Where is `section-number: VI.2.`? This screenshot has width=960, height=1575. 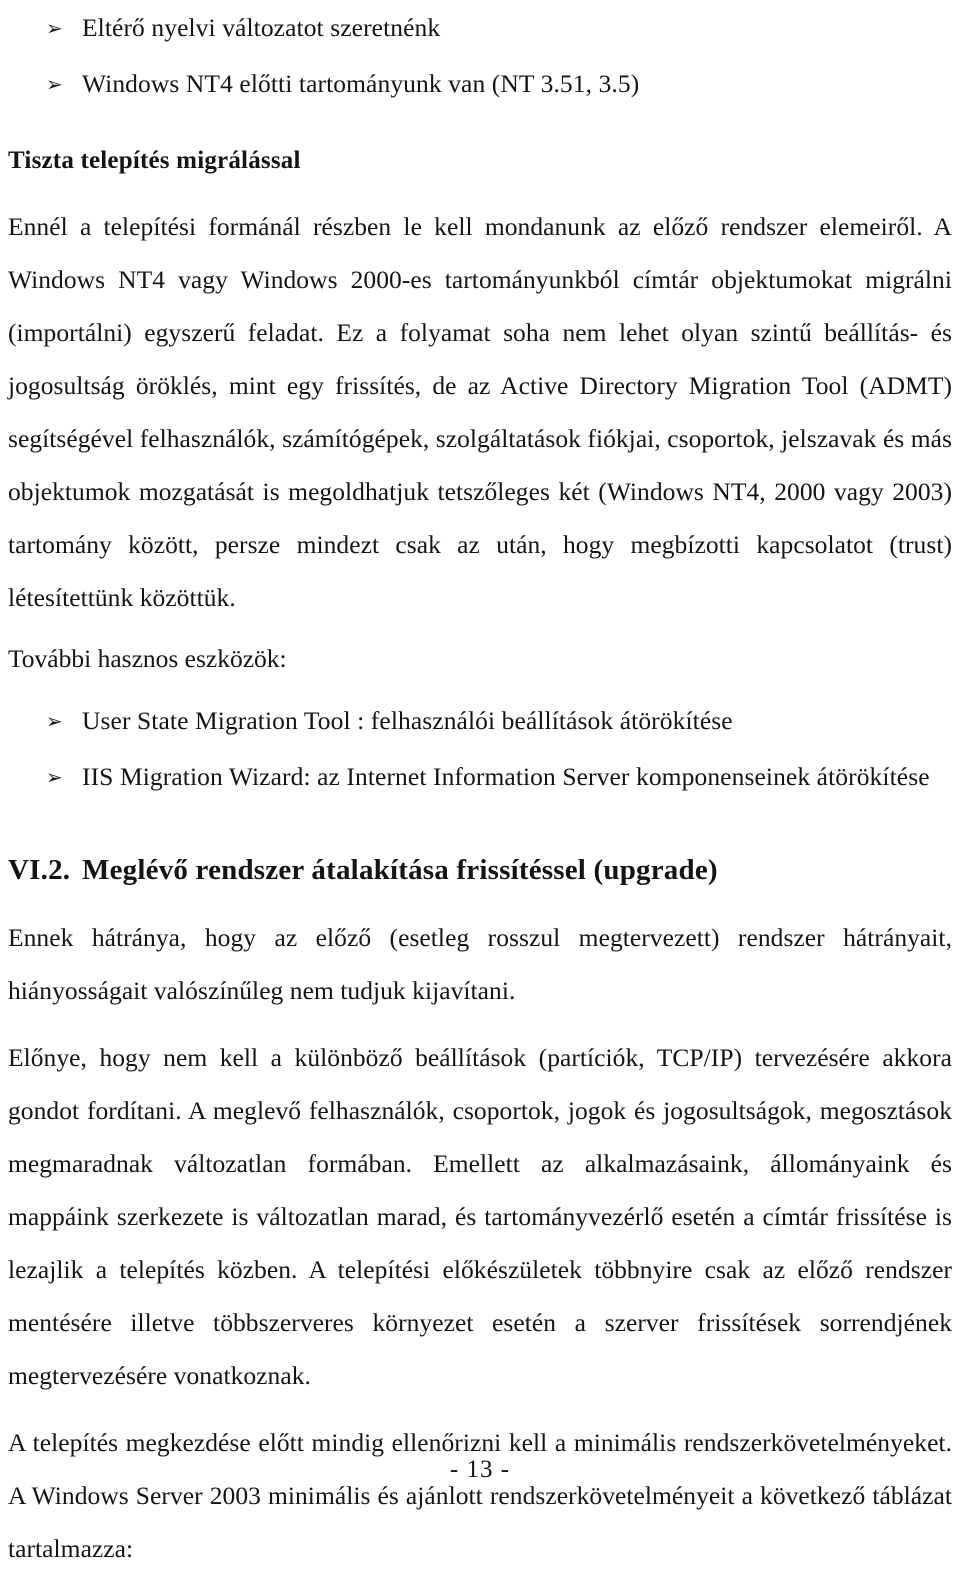
section-number: VI.2. is located at coordinates (39, 870).